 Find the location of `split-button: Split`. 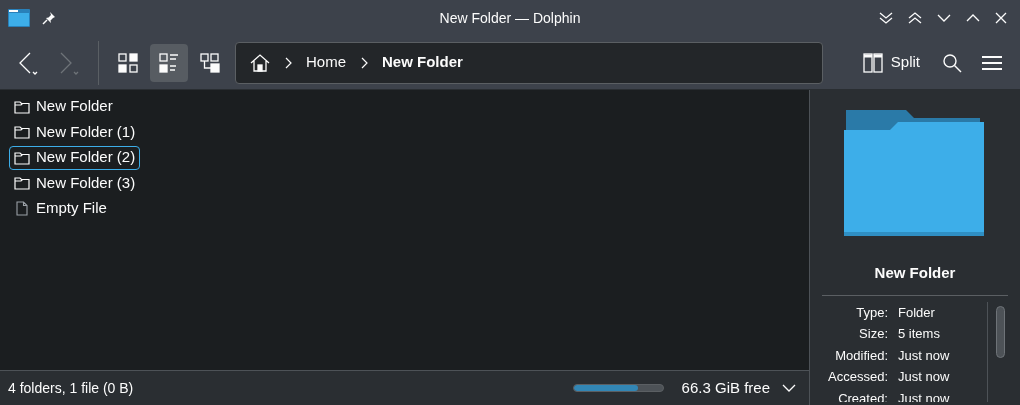

split-button: Split is located at coordinates (891, 62).